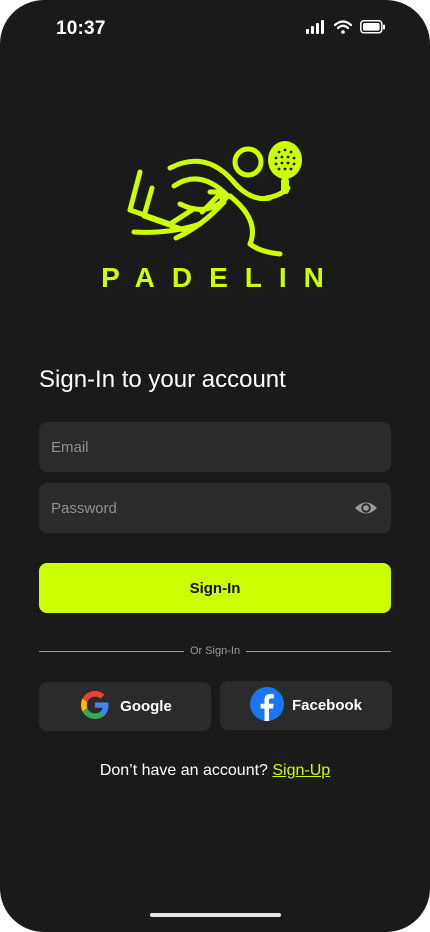  I want to click on signup-row: Don’t have an account? Sign-Up, so click(215, 771).